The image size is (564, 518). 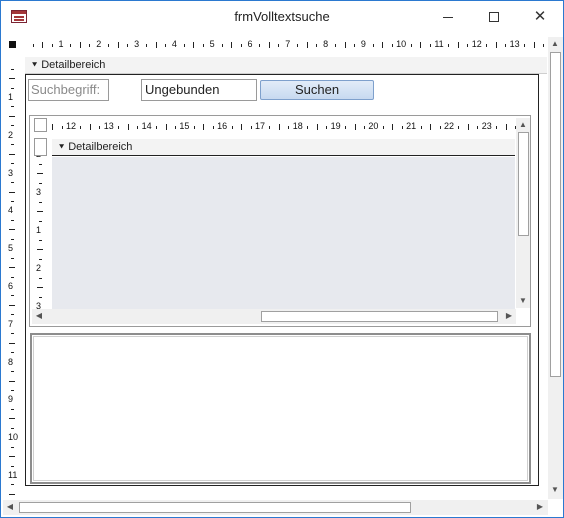 I want to click on subform-selector, so click(x=40, y=125).